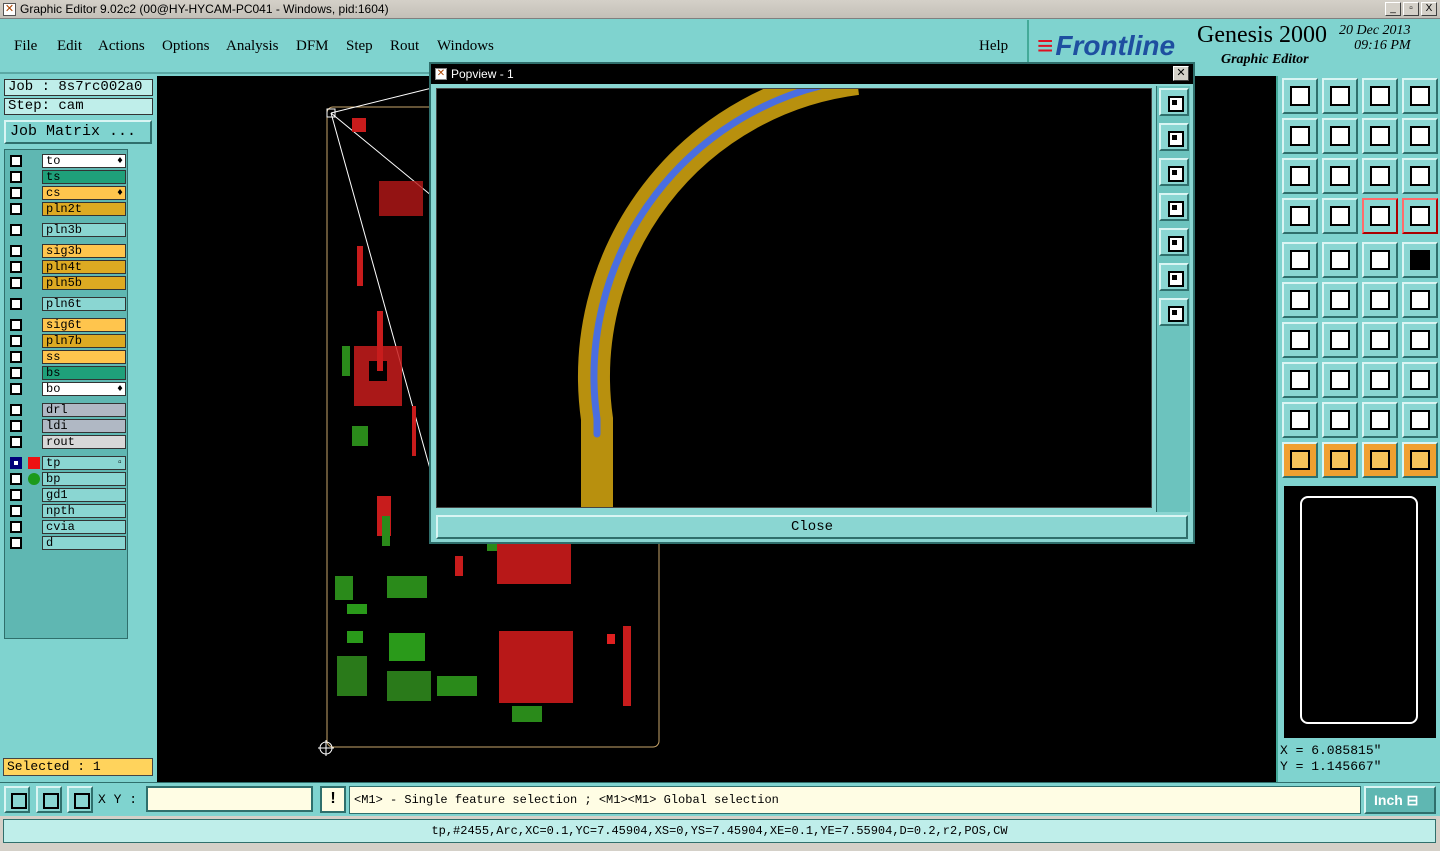  I want to click on layer-row-ss: ss, so click(67, 357).